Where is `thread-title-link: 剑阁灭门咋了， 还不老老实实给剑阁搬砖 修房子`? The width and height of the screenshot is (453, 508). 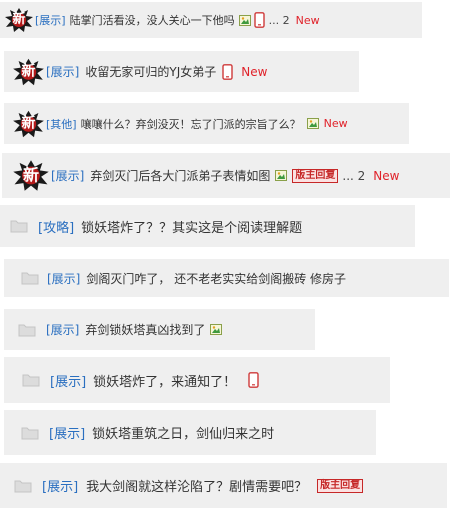
thread-title-link: 剑阁灭门咋了， 还不老老实实给剑阁搬砖 修房子 is located at coordinates (216, 278).